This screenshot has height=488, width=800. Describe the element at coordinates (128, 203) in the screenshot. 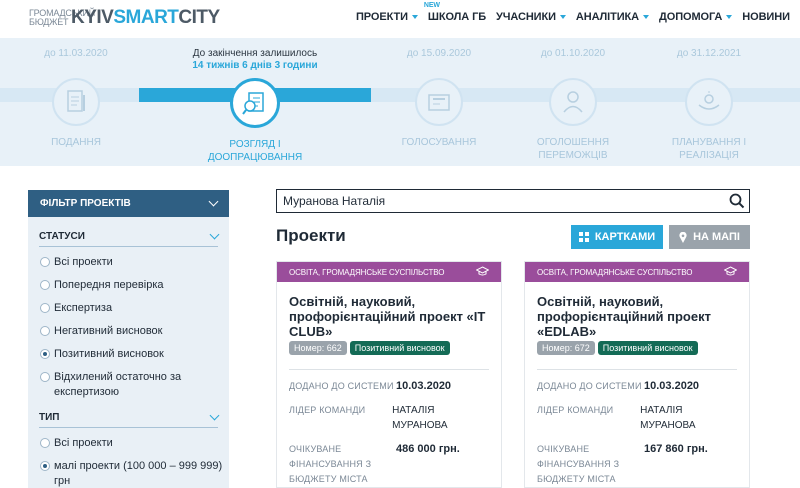

I see `filter-header: ФІЛЬТР ПРОЕКТІВ` at that location.